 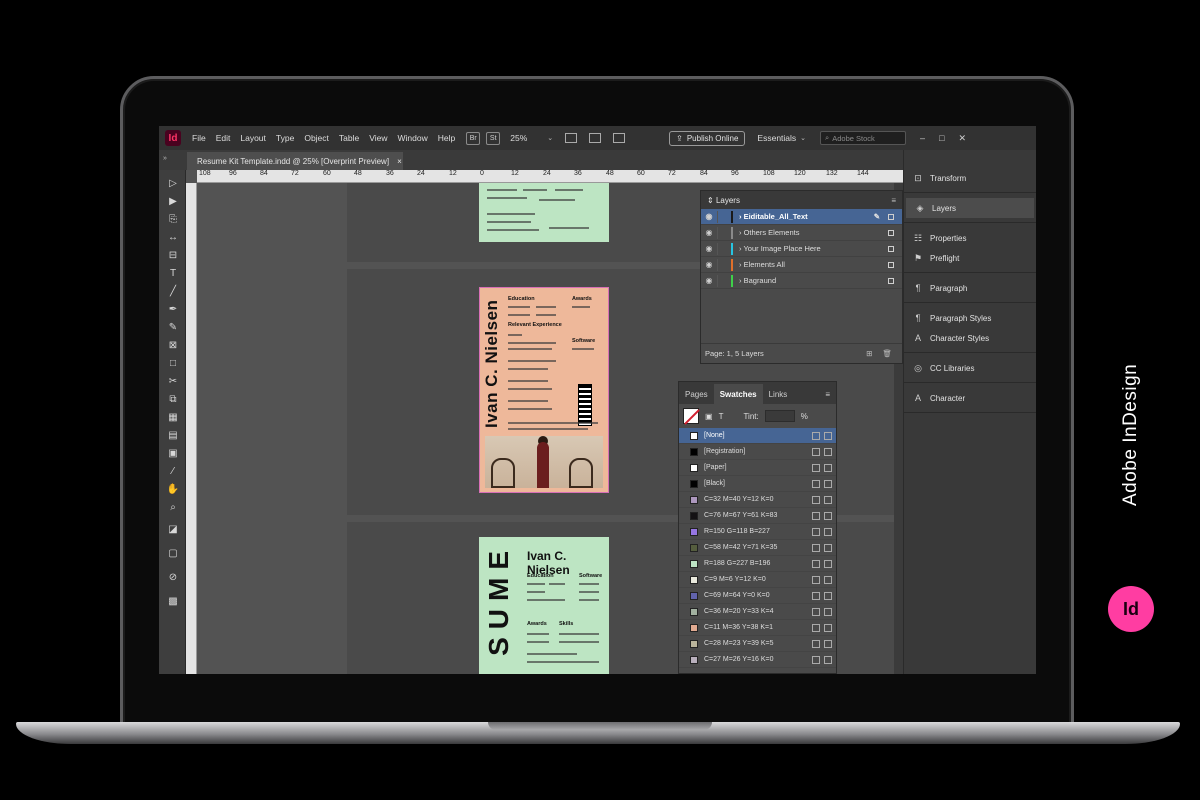 What do you see at coordinates (285, 138) in the screenshot?
I see `menu-type: Type` at bounding box center [285, 138].